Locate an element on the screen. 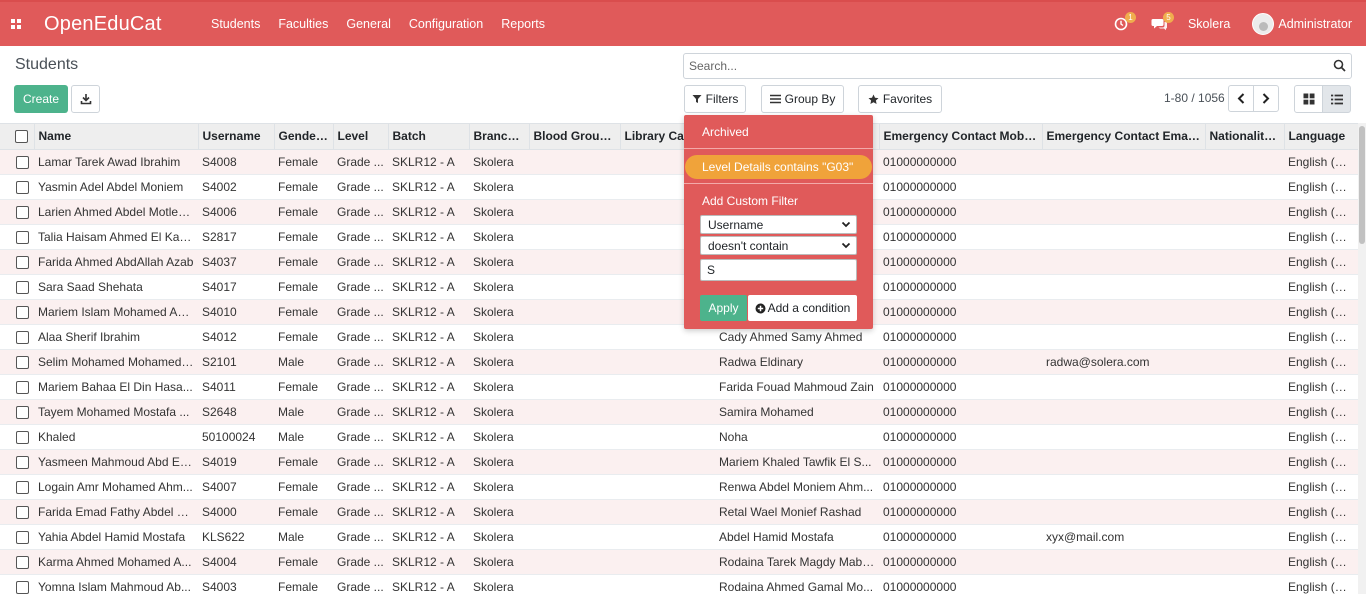 Image resolution: width=1366 pixels, height=594 pixels. create-button: Create is located at coordinates (41, 99).